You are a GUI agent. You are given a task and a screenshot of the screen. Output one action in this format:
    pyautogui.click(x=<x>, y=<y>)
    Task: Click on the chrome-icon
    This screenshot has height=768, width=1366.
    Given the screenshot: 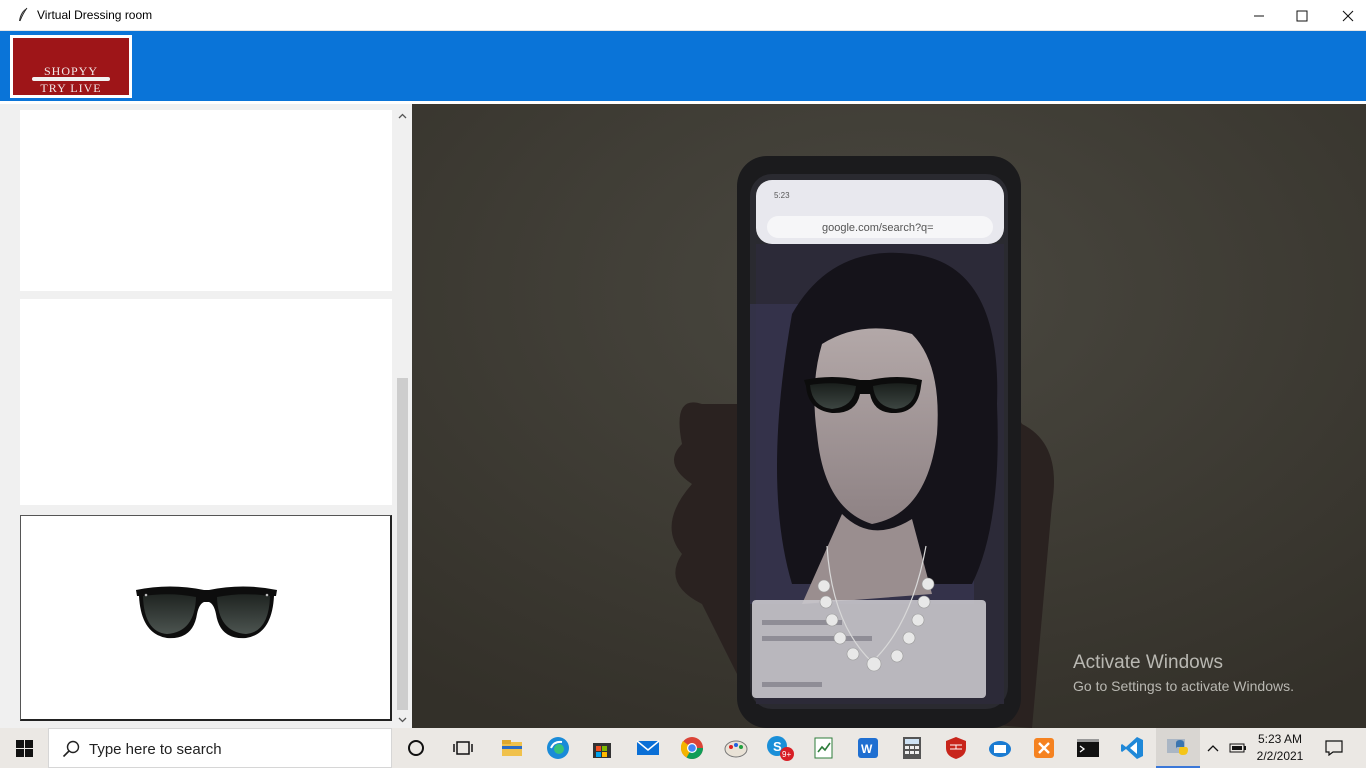 What is the action you would take?
    pyautogui.click(x=691, y=748)
    